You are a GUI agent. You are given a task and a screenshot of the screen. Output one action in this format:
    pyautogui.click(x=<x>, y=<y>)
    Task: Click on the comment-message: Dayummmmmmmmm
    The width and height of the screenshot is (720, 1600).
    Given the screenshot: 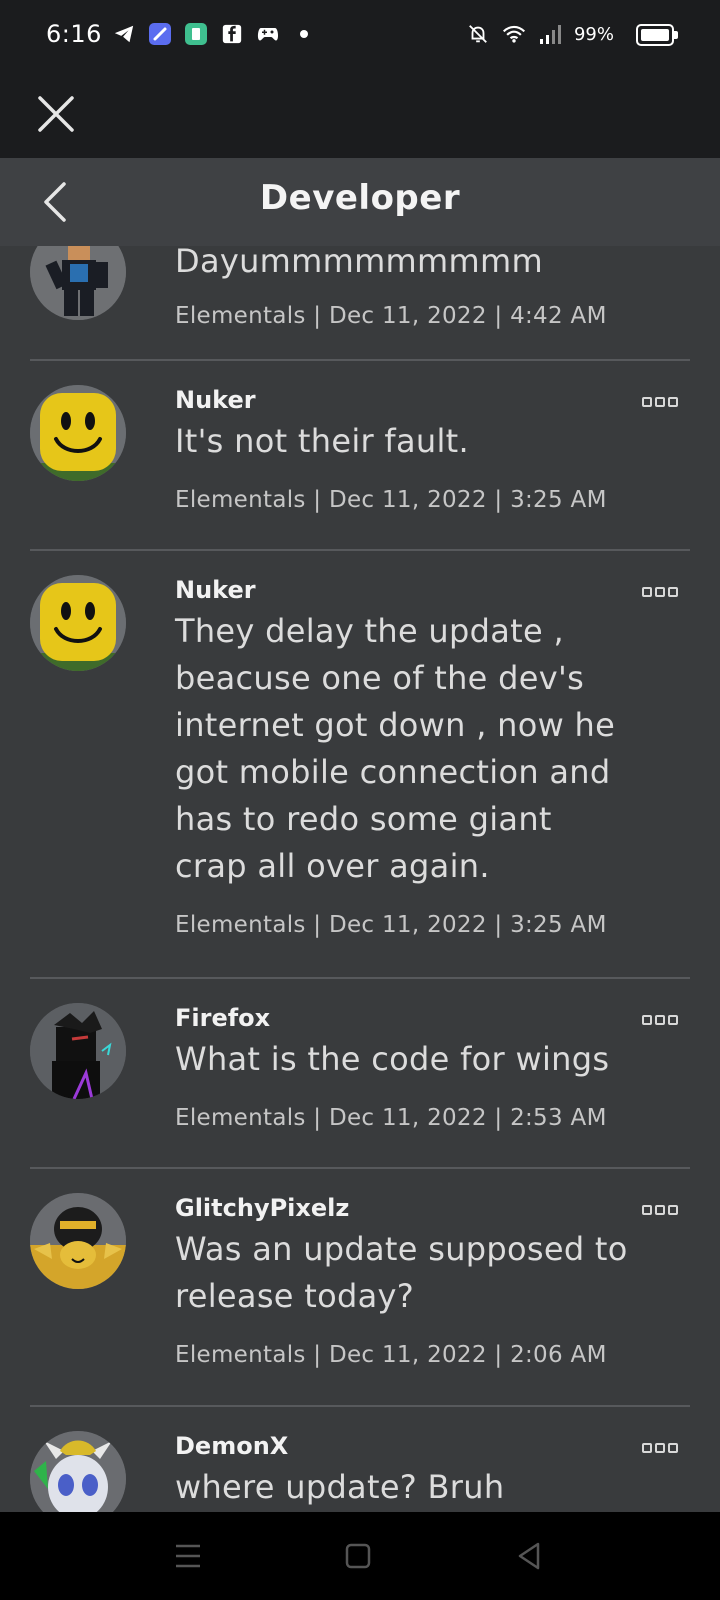 What is the action you would take?
    pyautogui.click(x=359, y=263)
    